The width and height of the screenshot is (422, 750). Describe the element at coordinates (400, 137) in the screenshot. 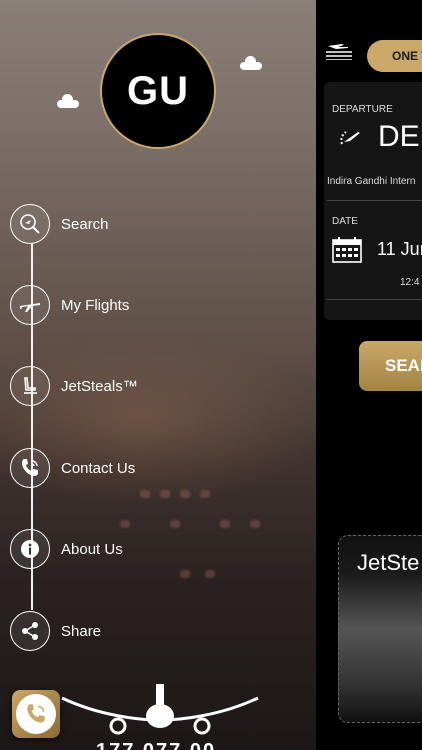

I see `departure-code: DEL` at that location.